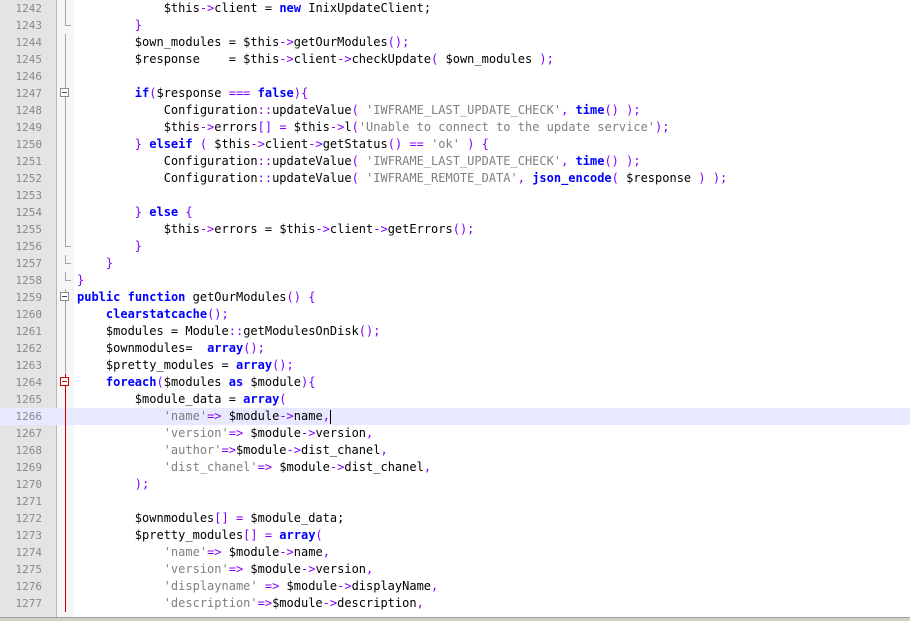 This screenshot has width=910, height=621. I want to click on line-number: 1247, so click(29, 93).